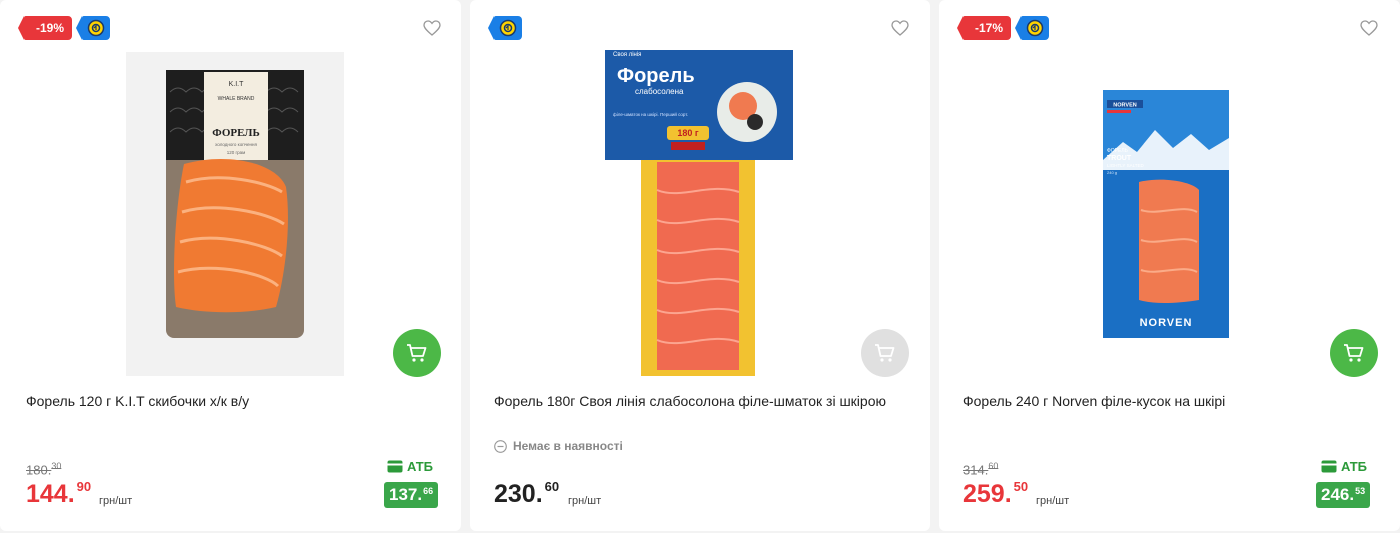  Describe the element at coordinates (236, 133) in the screenshot. I see `package-name: ФОРЕЛЬ` at that location.